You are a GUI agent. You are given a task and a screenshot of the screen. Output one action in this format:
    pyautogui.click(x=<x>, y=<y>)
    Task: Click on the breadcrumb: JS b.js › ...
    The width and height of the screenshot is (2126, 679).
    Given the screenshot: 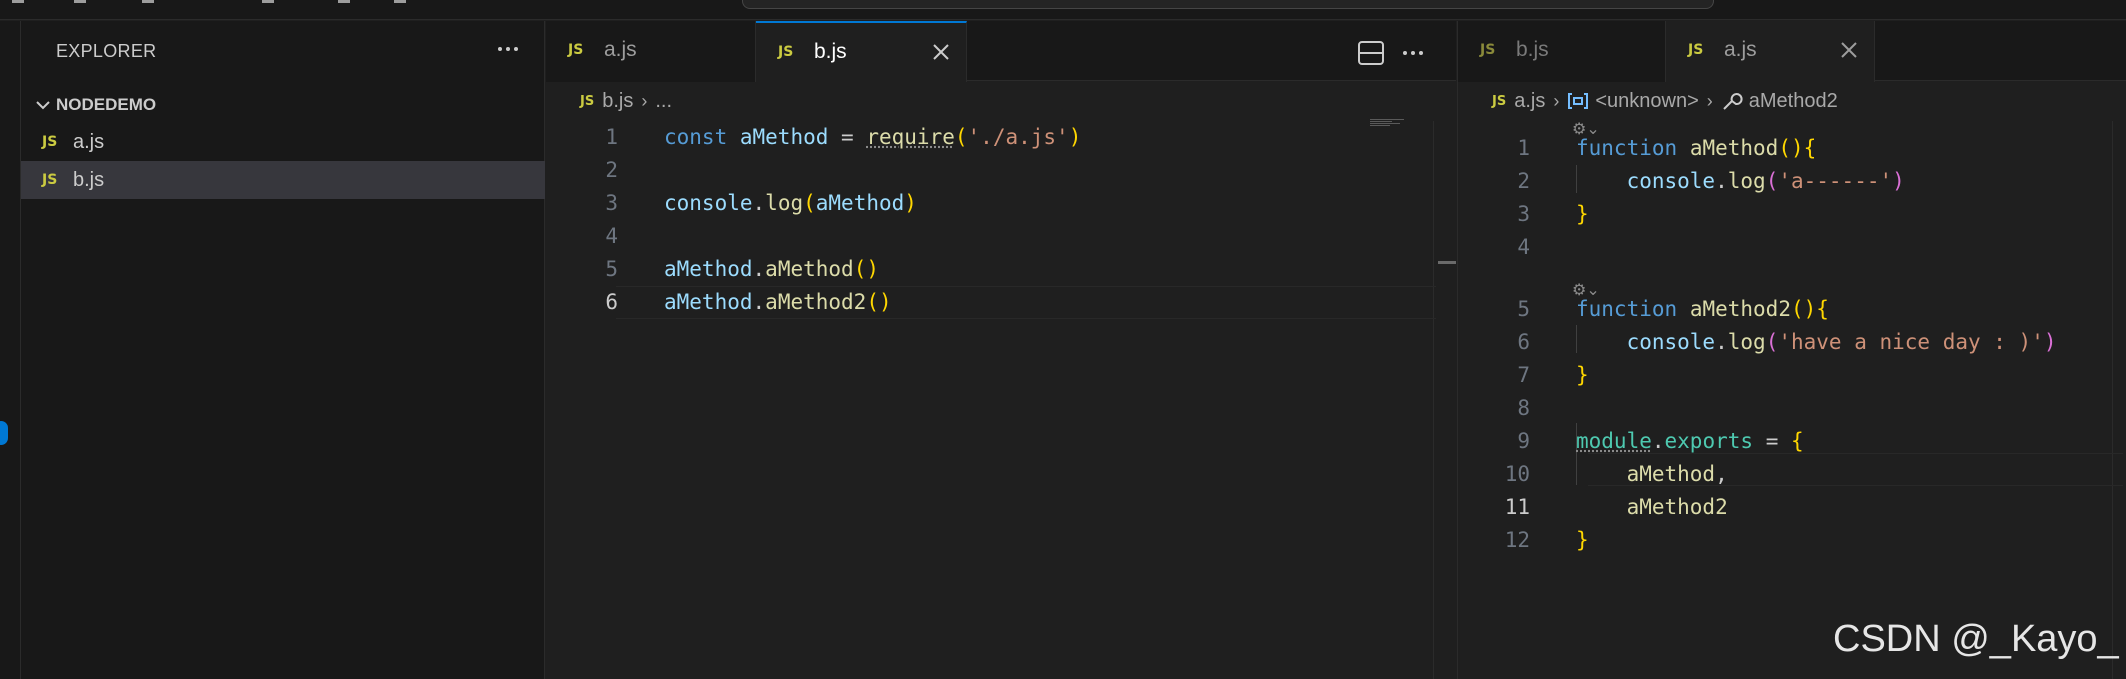 What is the action you would take?
    pyautogui.click(x=1001, y=101)
    